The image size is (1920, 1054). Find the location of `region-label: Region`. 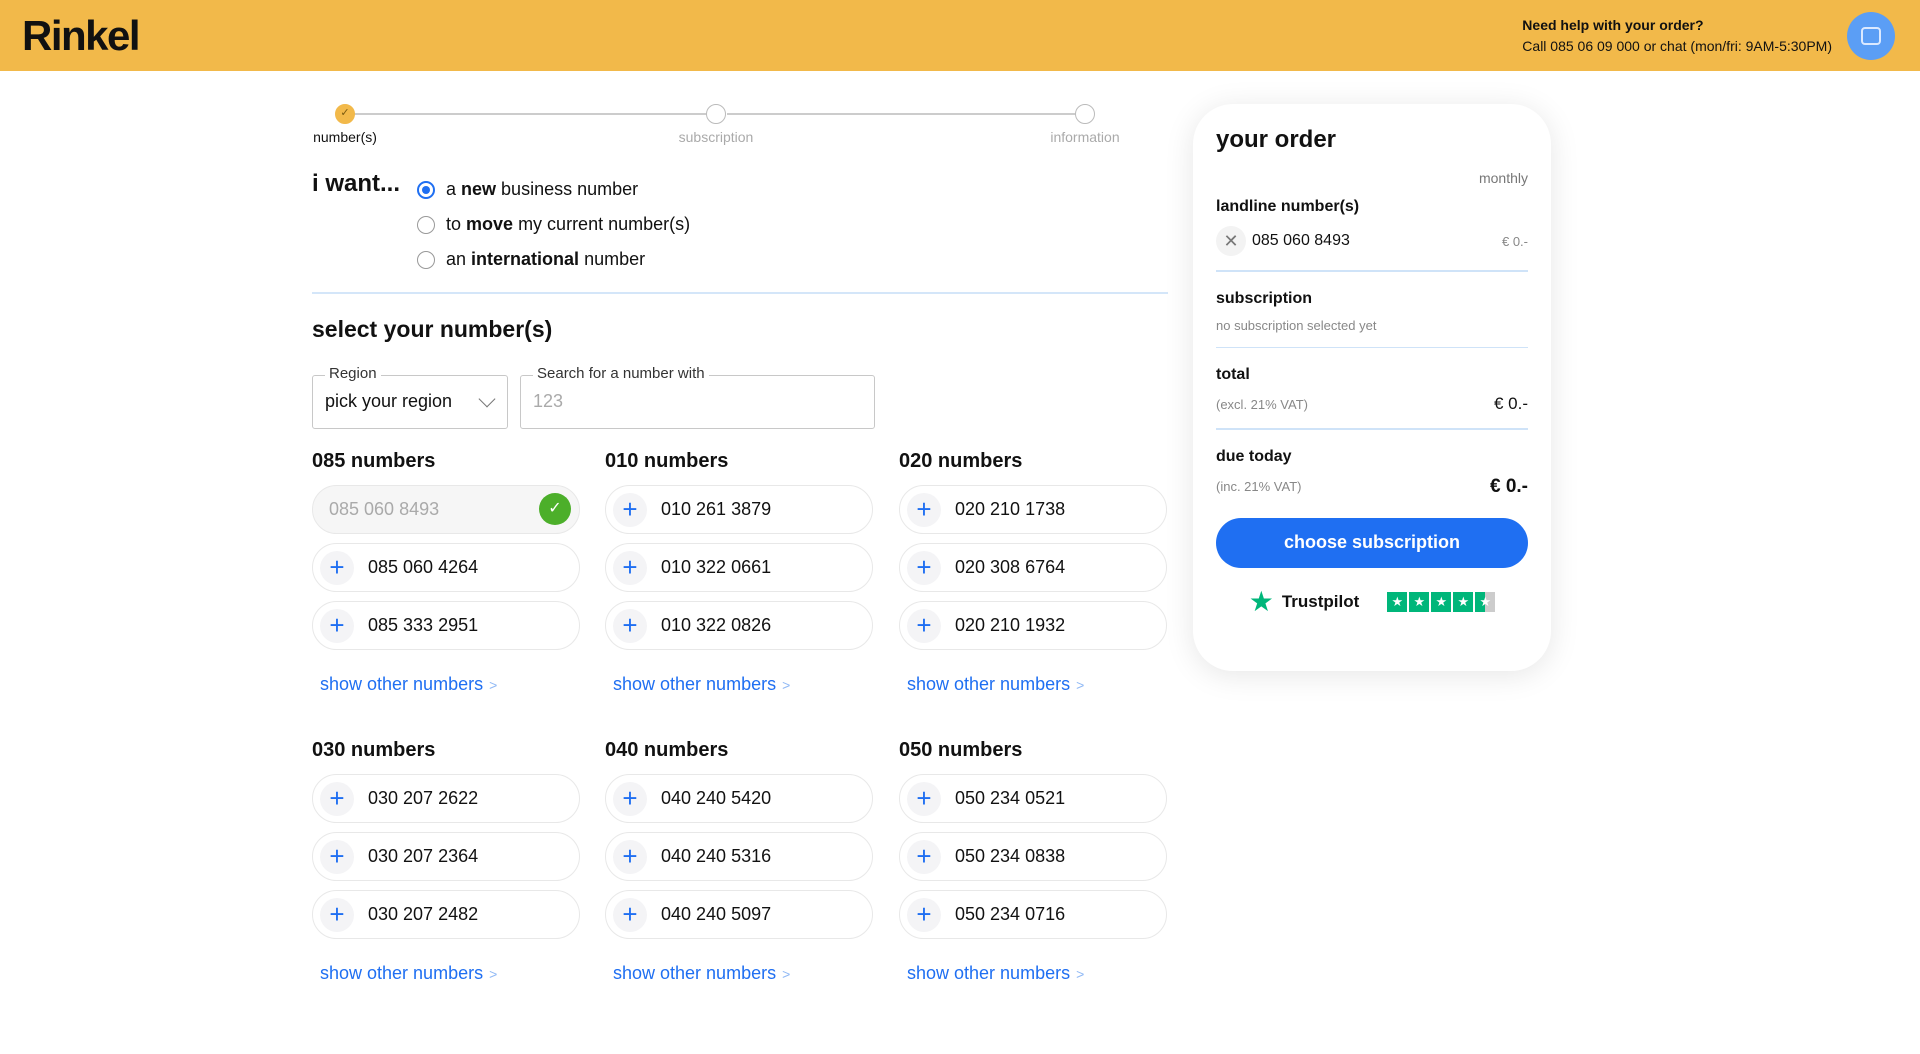

region-label: Region is located at coordinates (353, 373).